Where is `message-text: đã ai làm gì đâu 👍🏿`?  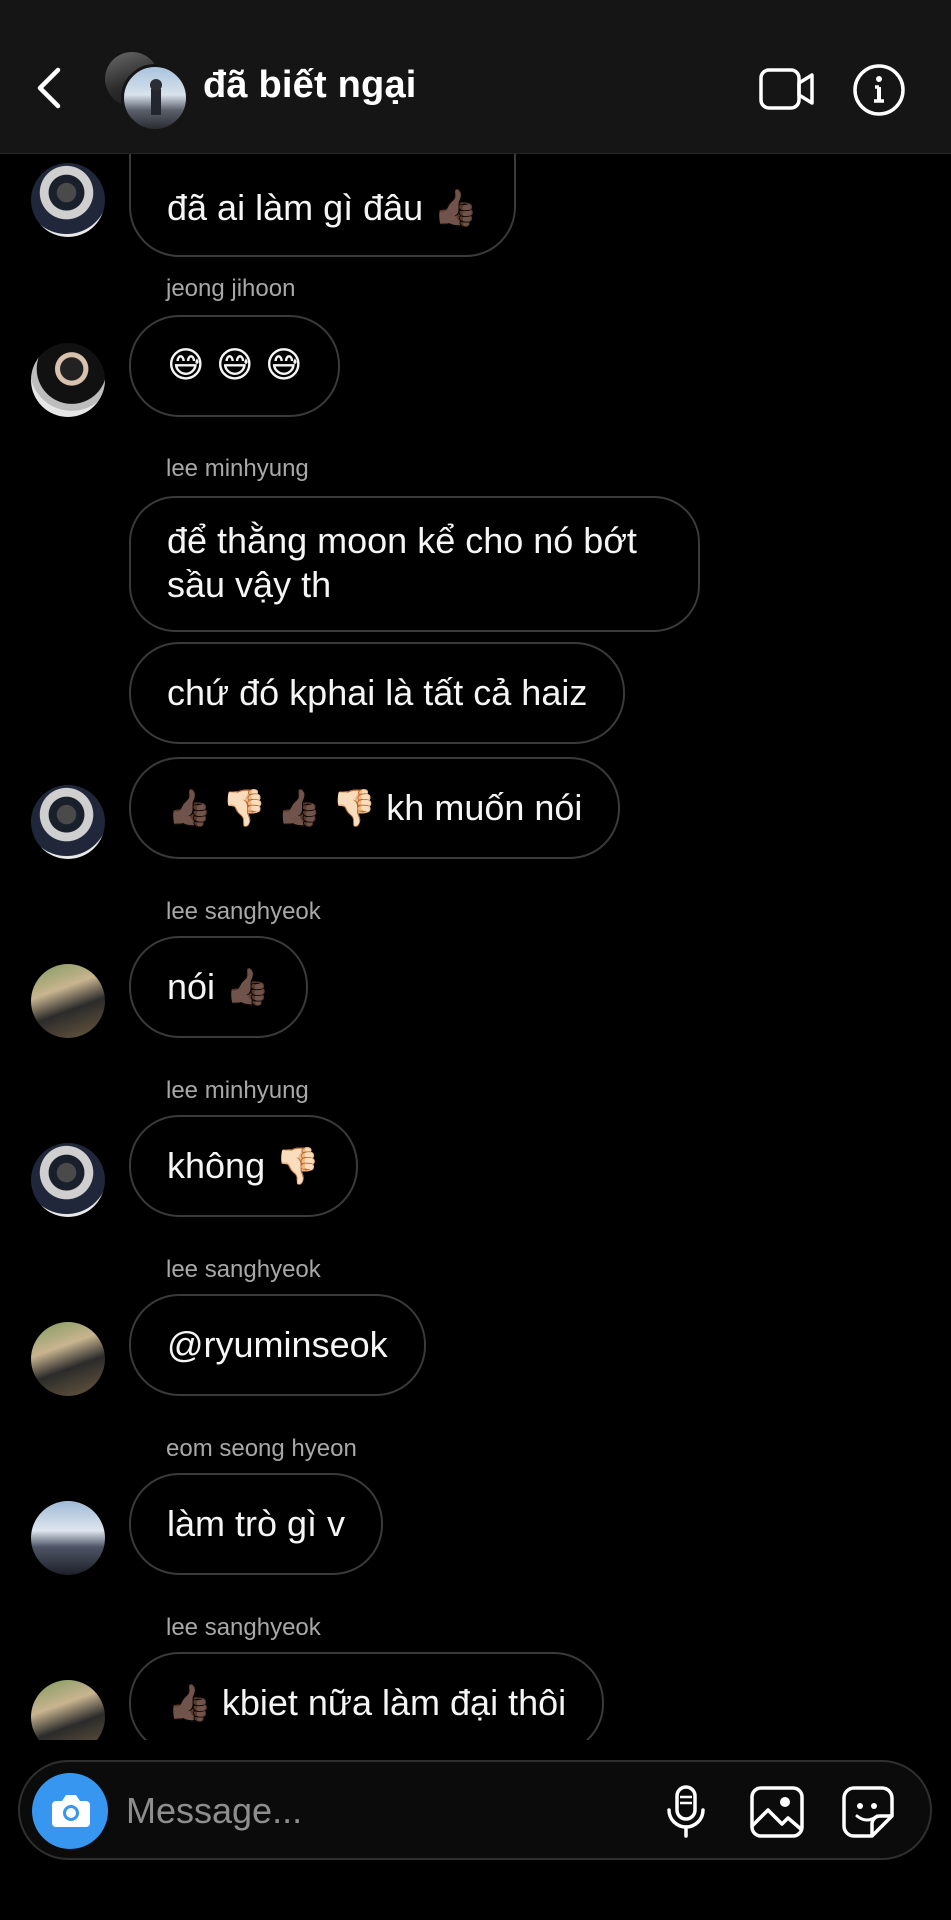
message-text: đã ai làm gì đâu 👍🏿 is located at coordinates (322, 207).